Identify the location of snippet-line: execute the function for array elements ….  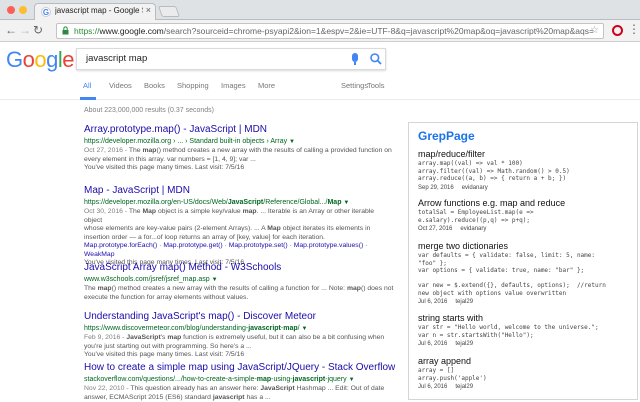
(239, 298).